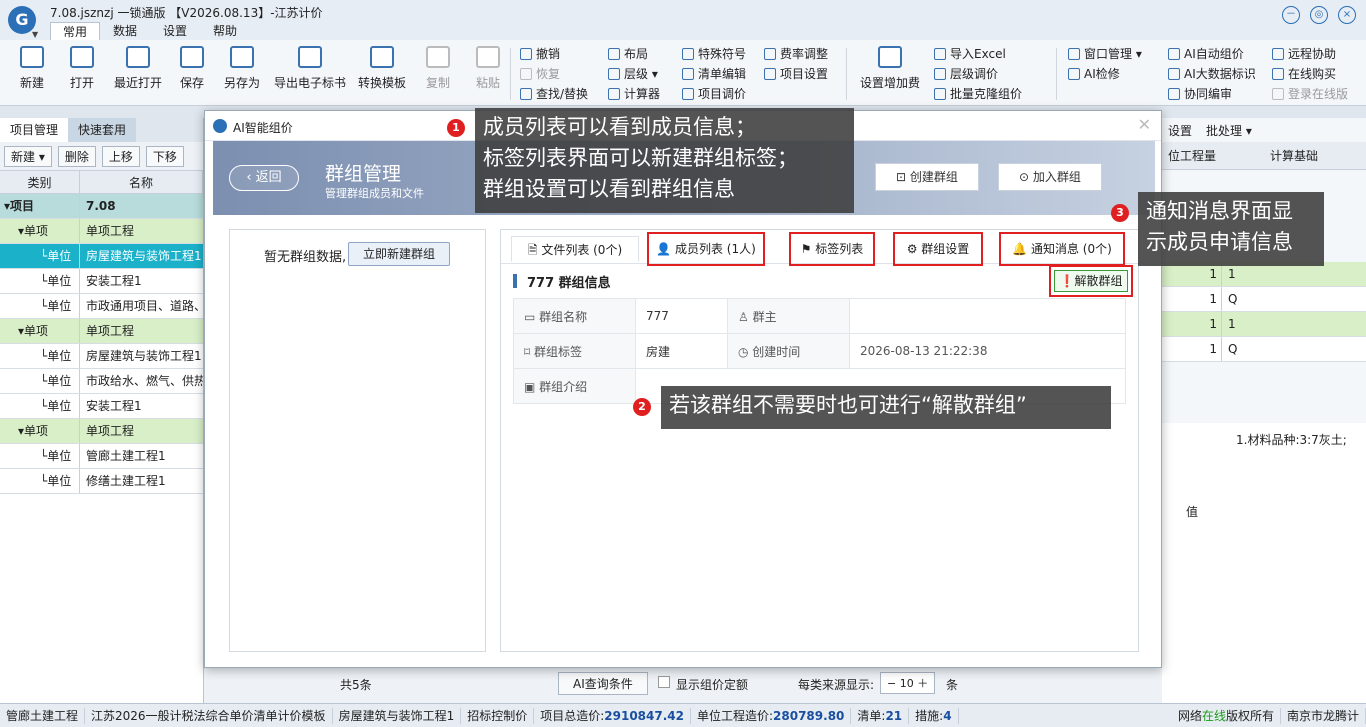  What do you see at coordinates (1264, 324) in the screenshot?
I see `table-row: 11` at bounding box center [1264, 324].